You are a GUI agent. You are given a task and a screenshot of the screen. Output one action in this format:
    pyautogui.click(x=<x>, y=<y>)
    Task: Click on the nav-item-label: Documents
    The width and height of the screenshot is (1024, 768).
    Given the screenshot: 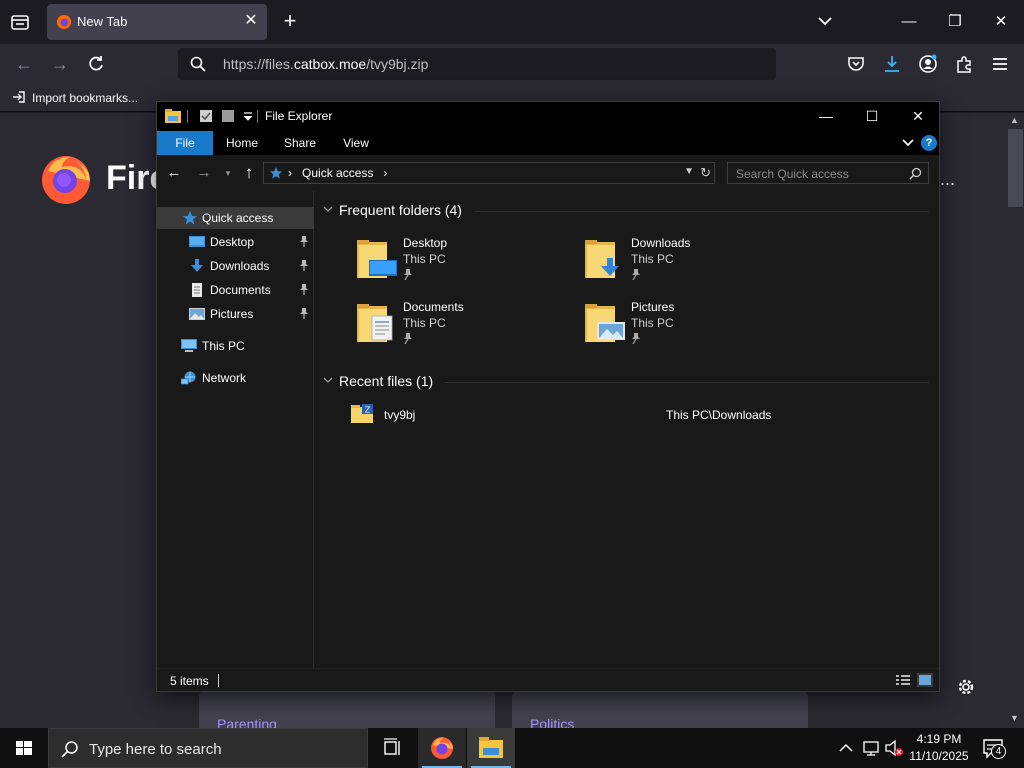 What is the action you would take?
    pyautogui.click(x=240, y=290)
    